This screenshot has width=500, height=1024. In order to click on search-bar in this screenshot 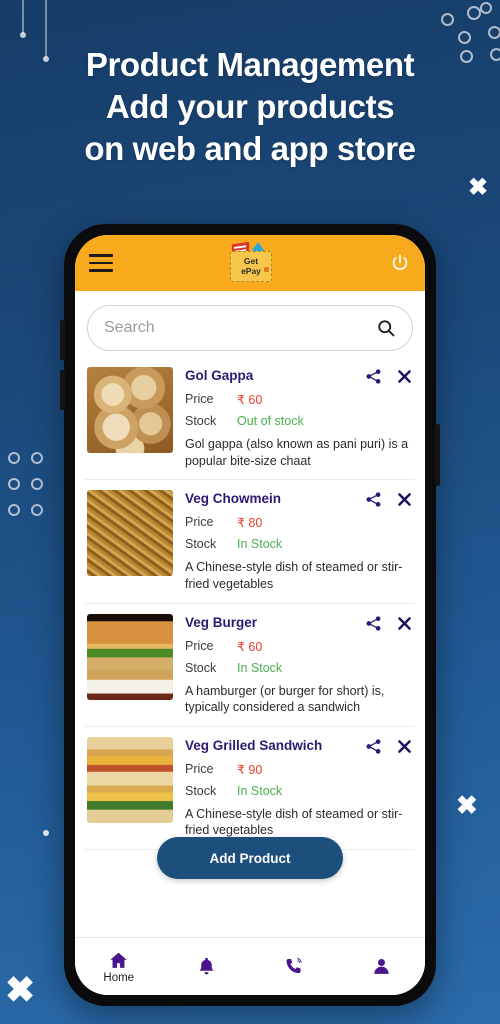, I will do `click(250, 328)`.